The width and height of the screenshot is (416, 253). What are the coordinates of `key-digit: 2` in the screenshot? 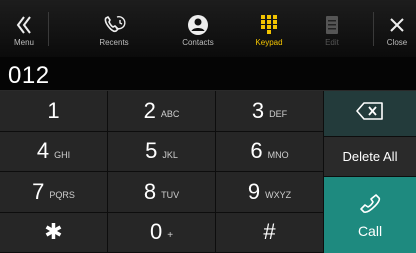 It's located at (149, 110).